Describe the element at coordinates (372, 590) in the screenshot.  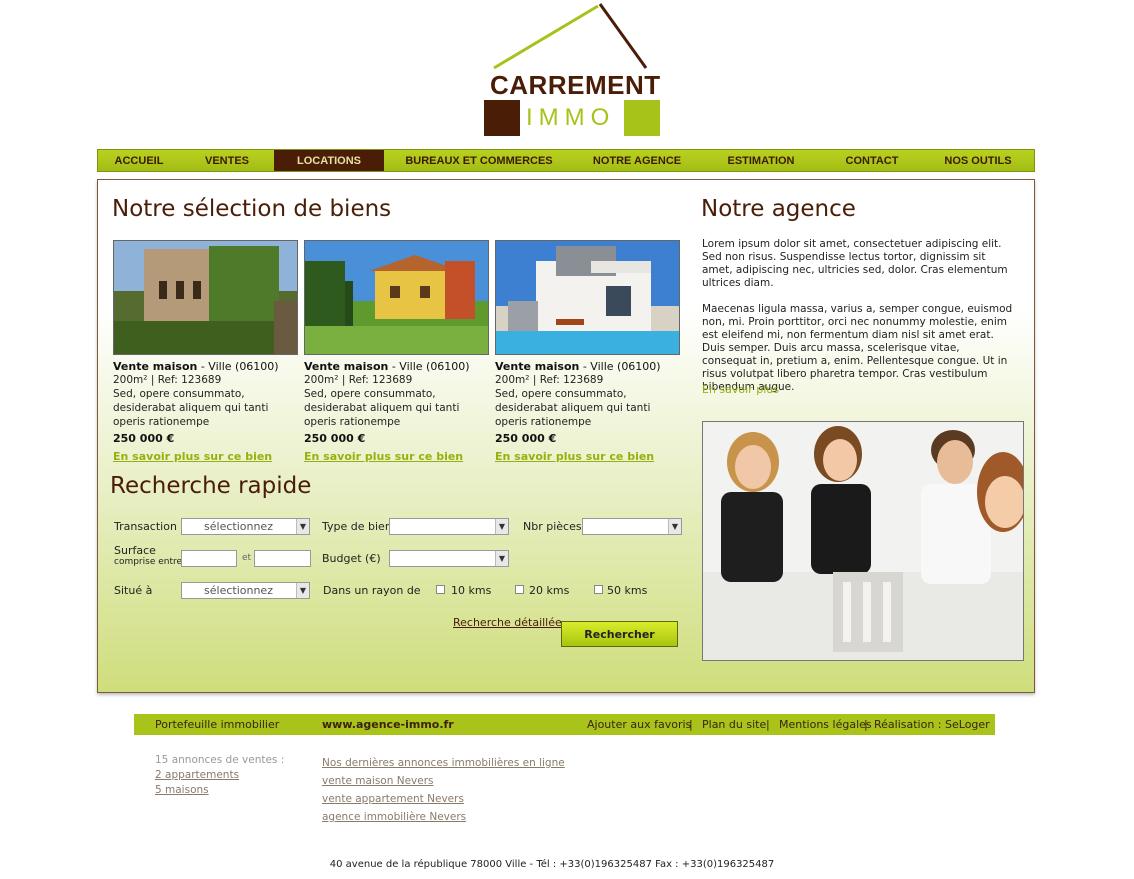
I see `radius-label: Dans un rayon de` at that location.